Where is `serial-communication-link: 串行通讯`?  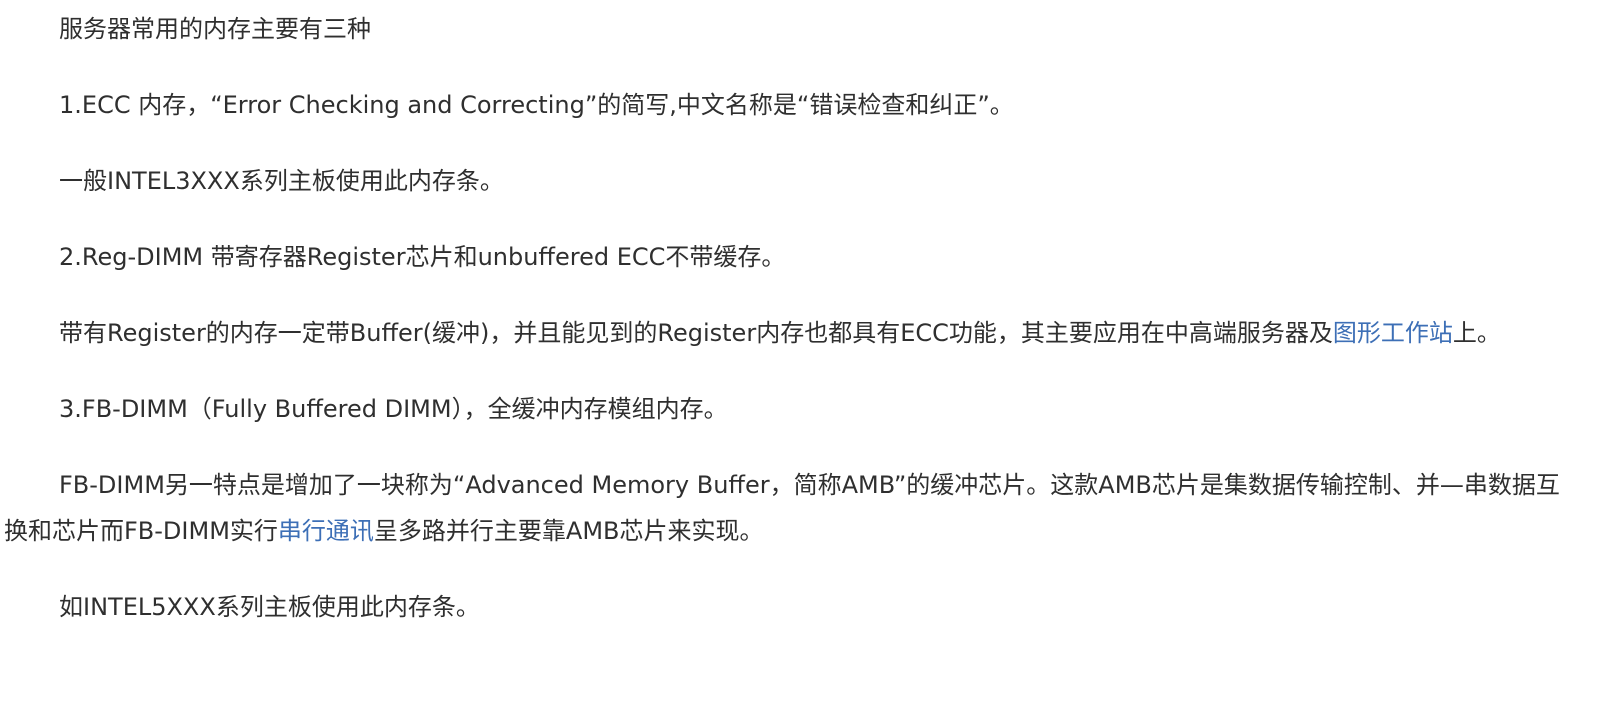
serial-communication-link: 串行通讯 is located at coordinates (326, 531).